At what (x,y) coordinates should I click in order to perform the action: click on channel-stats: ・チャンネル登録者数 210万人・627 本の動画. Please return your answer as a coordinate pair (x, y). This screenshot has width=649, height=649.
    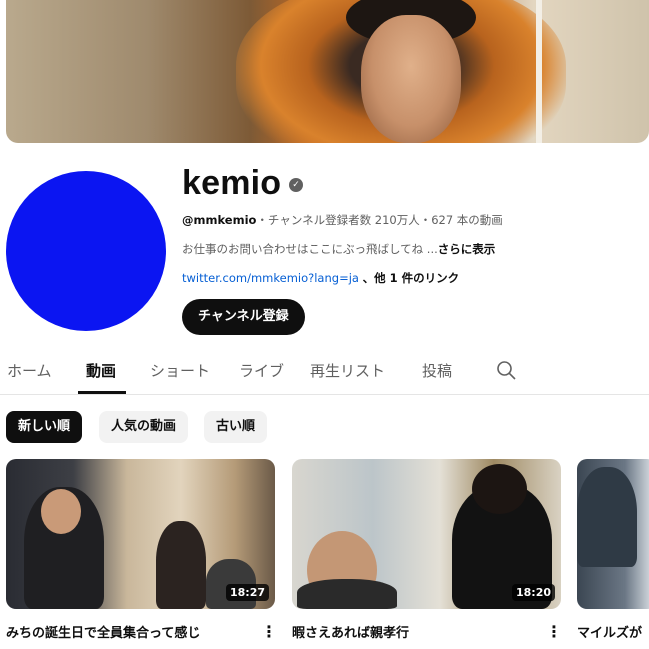
    Looking at the image, I should click on (379, 220).